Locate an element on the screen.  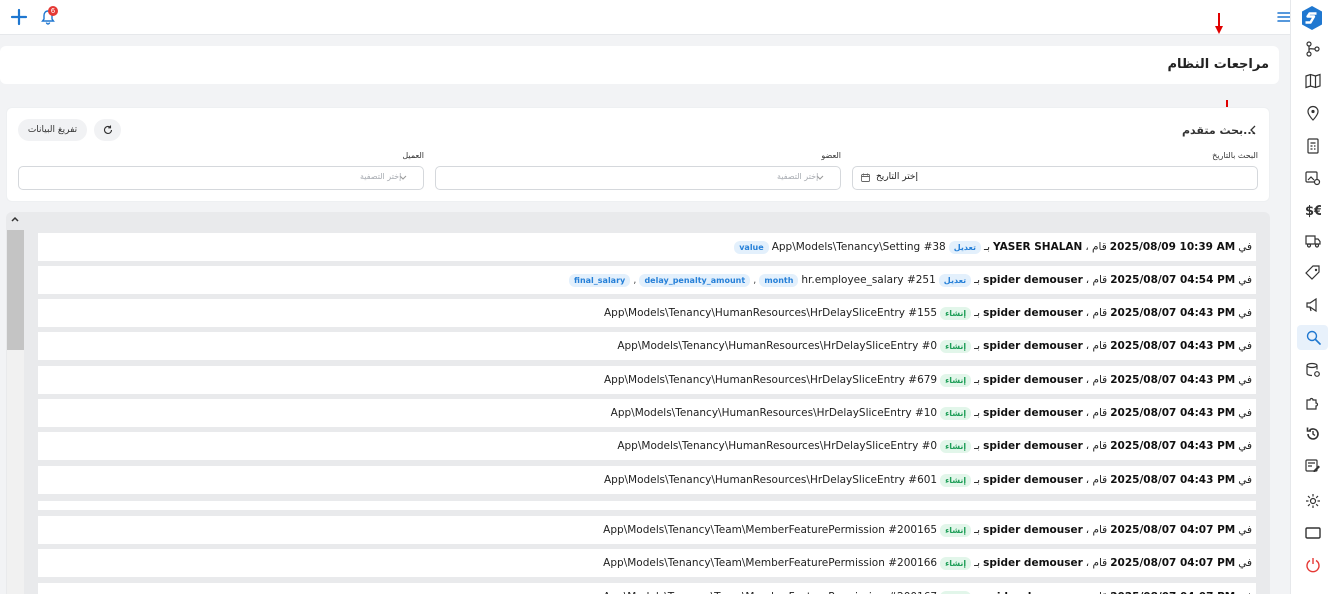
annotation-arrow is located at coordinates (1219, 23).